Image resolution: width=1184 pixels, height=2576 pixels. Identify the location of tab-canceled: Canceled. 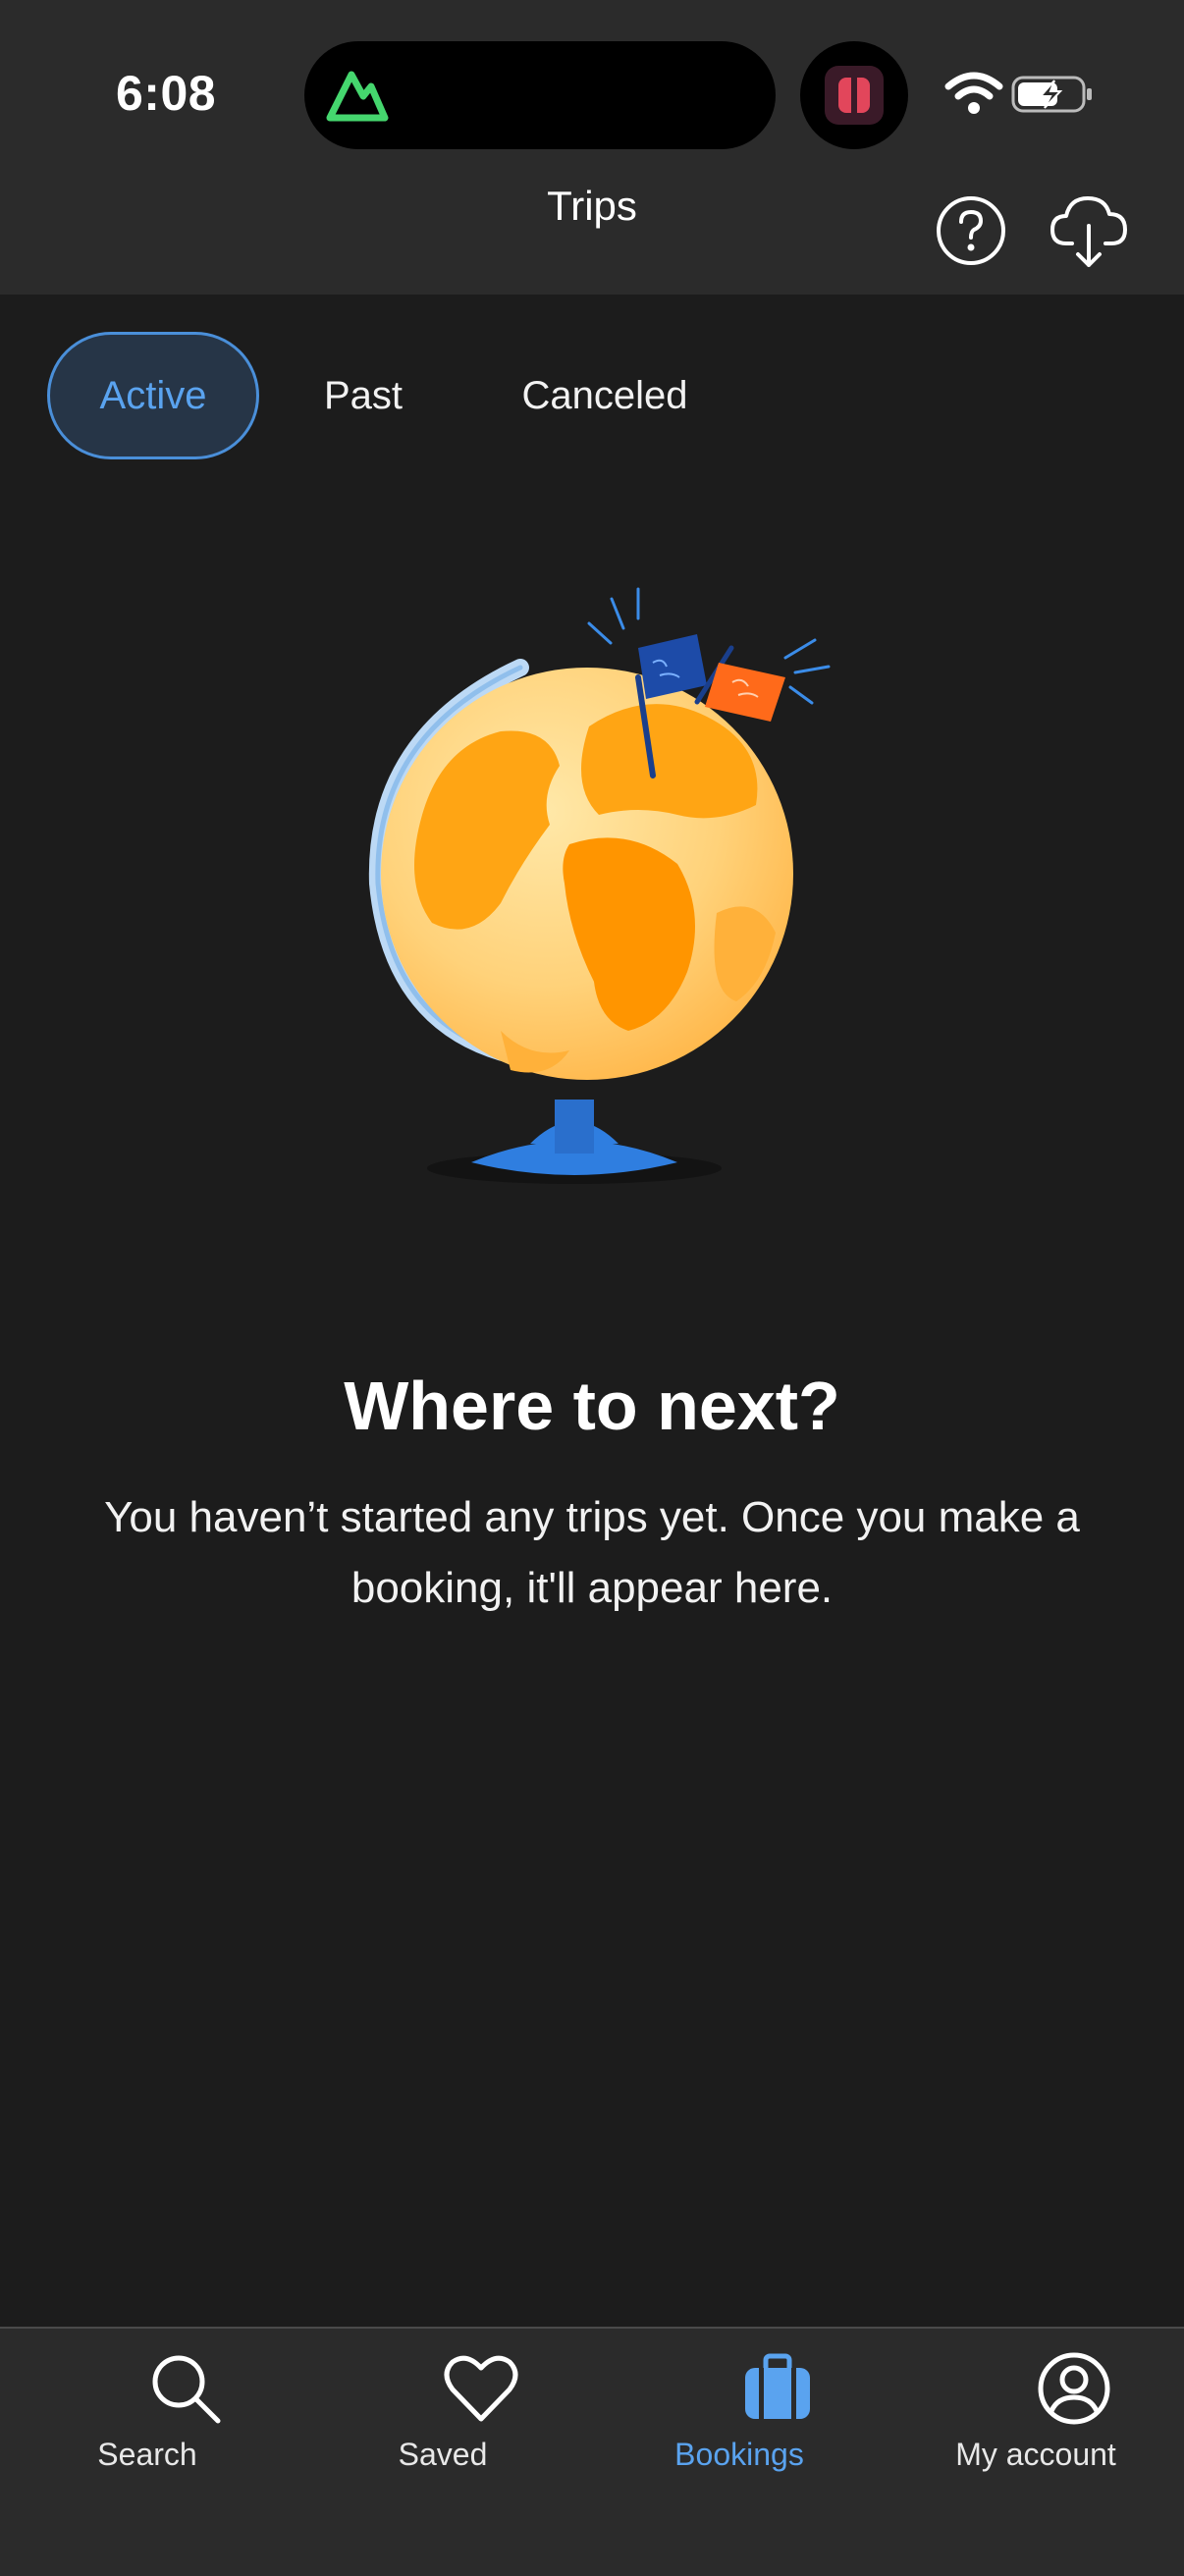
(605, 395).